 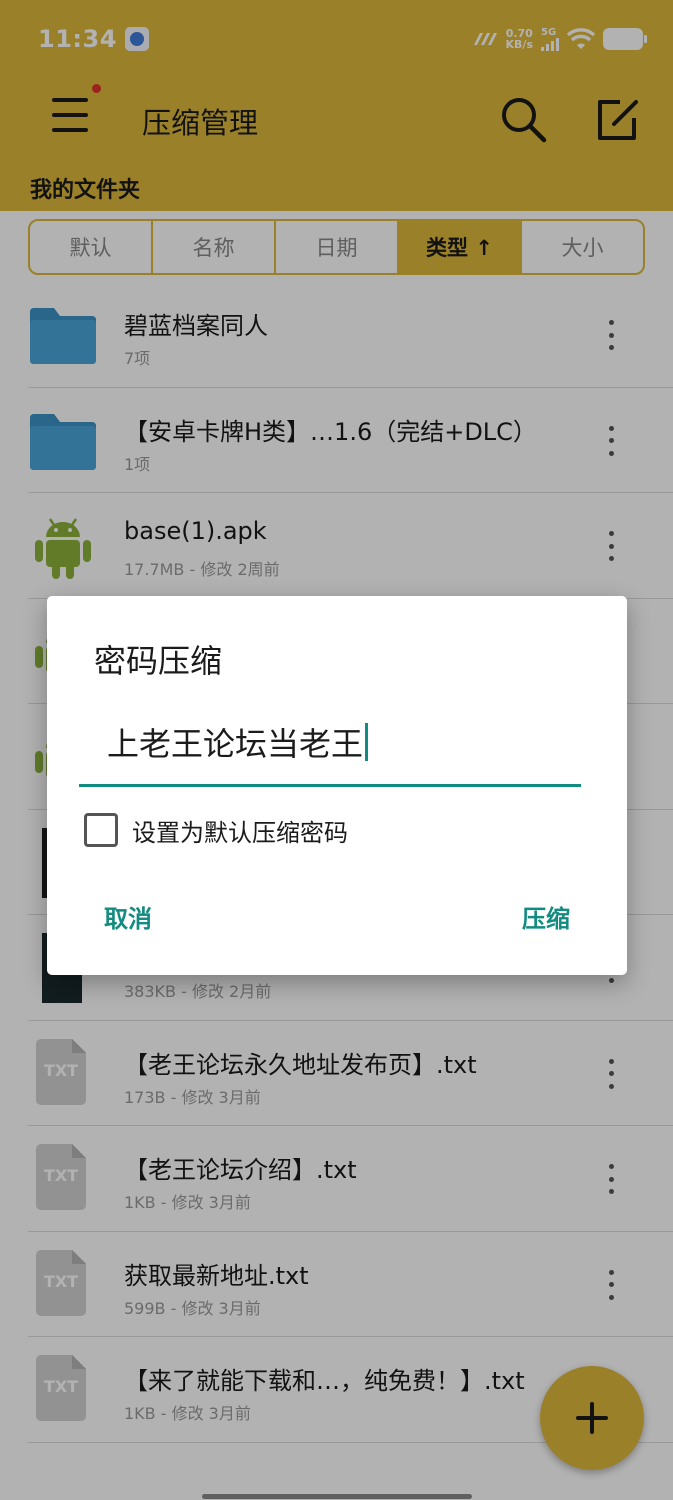 What do you see at coordinates (337, 742) in the screenshot?
I see `password-input: 上老王论坛当老王` at bounding box center [337, 742].